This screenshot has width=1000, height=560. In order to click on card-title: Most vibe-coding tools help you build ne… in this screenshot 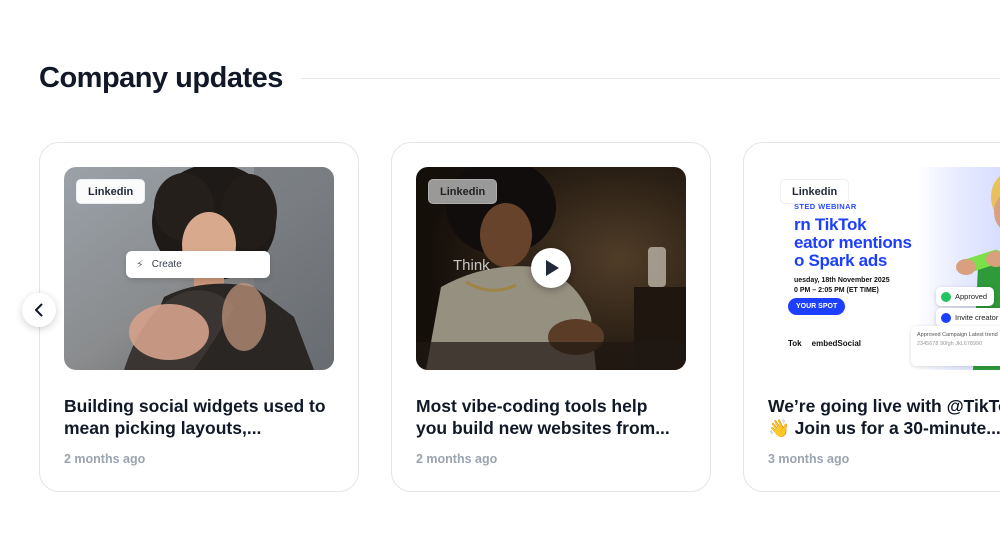, I will do `click(555, 417)`.